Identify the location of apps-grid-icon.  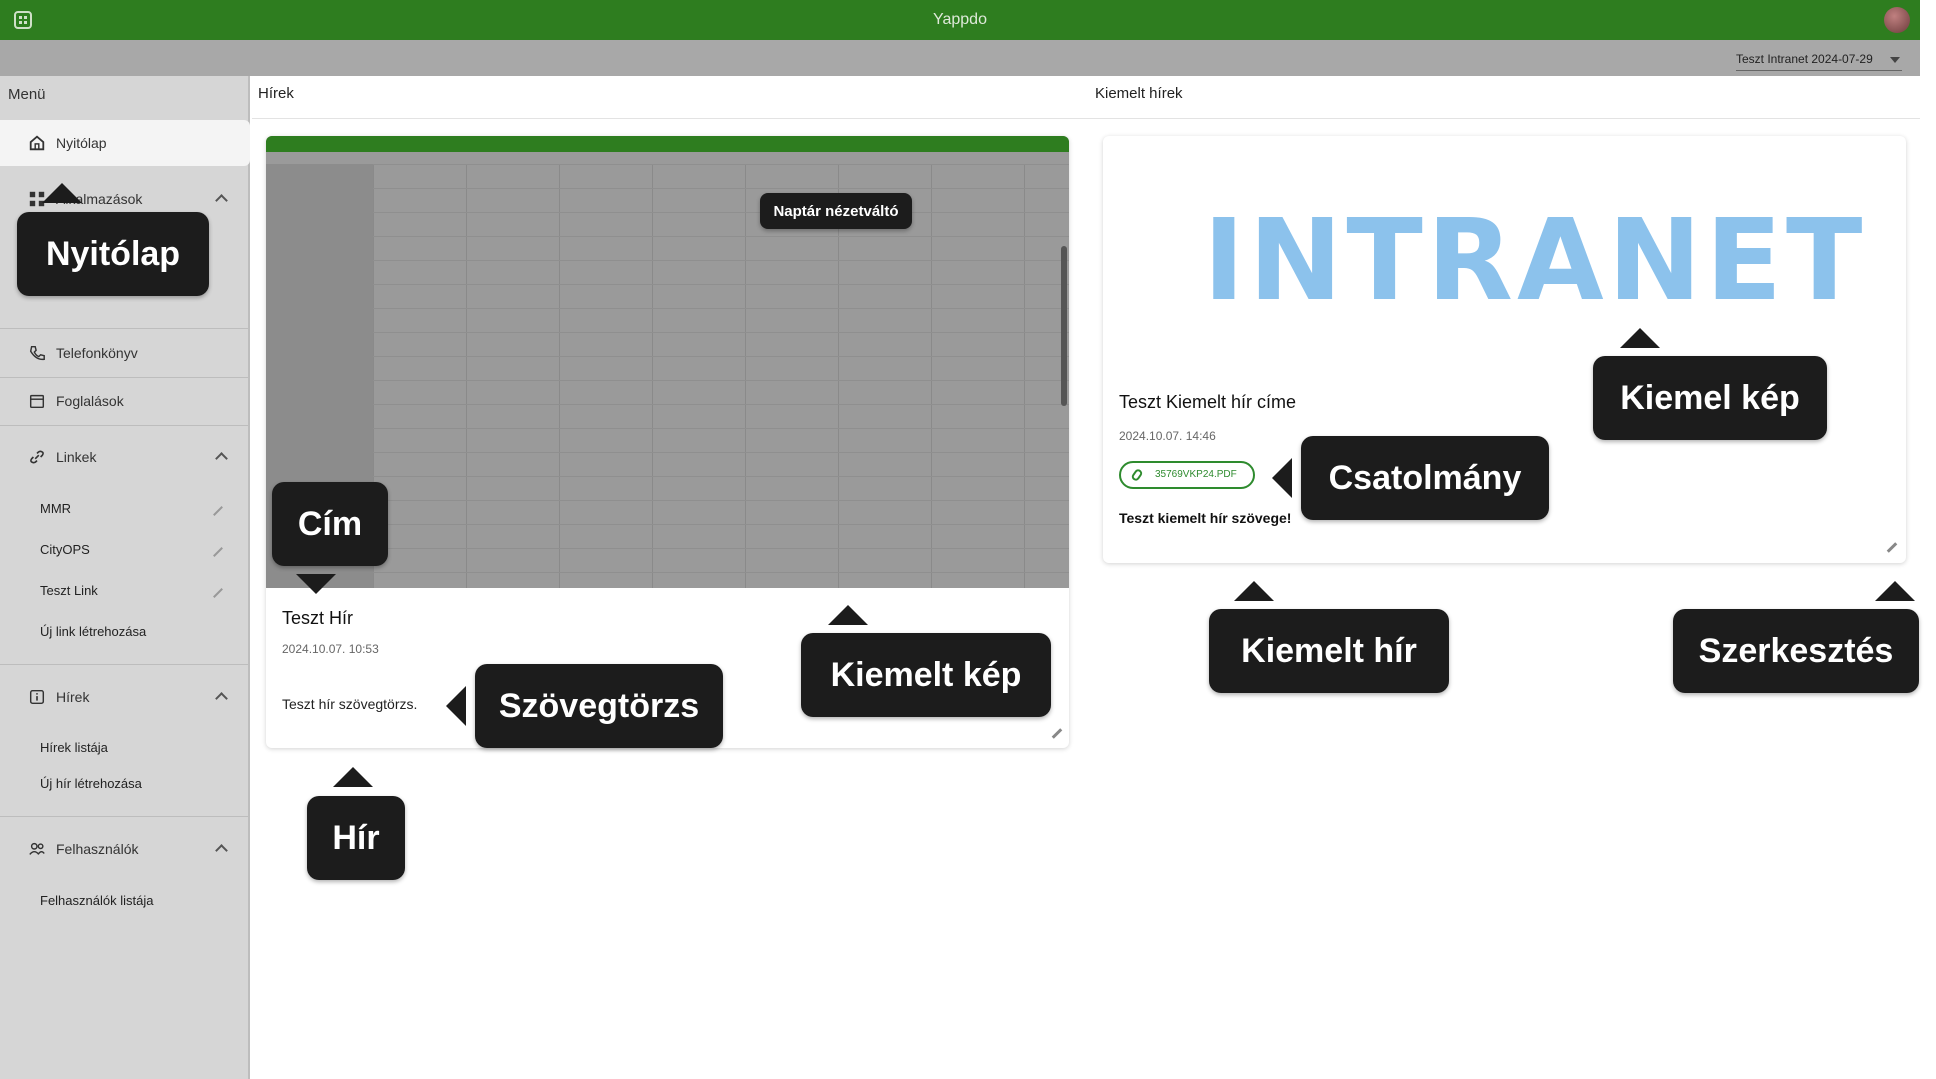
(23, 20).